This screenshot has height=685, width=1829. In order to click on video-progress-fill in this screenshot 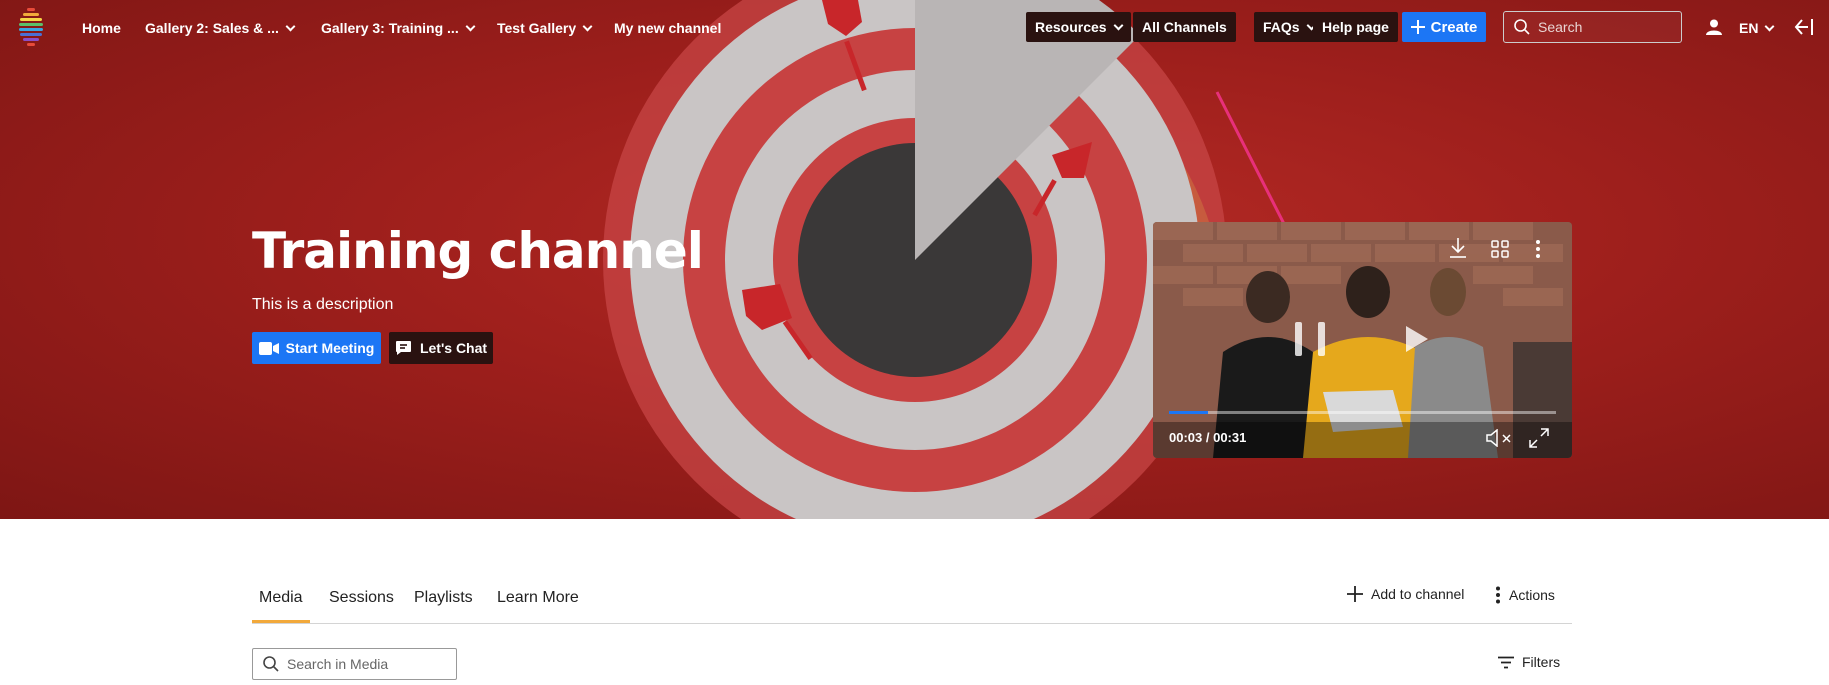, I will do `click(1188, 412)`.